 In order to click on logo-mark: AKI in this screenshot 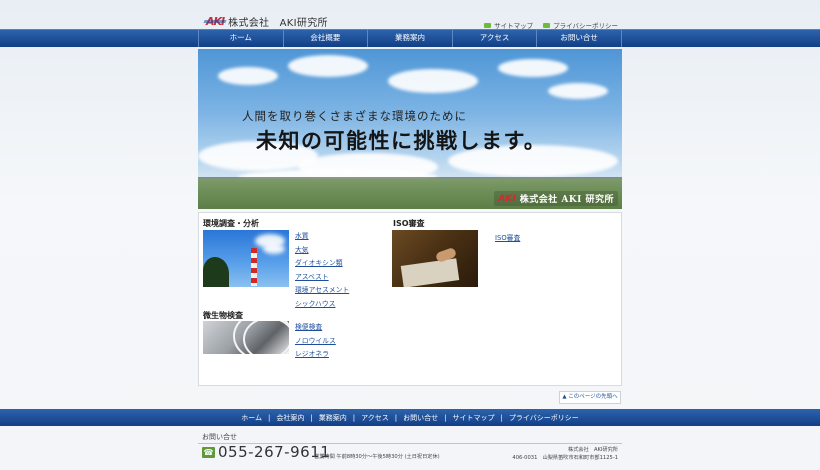, I will do `click(215, 21)`.